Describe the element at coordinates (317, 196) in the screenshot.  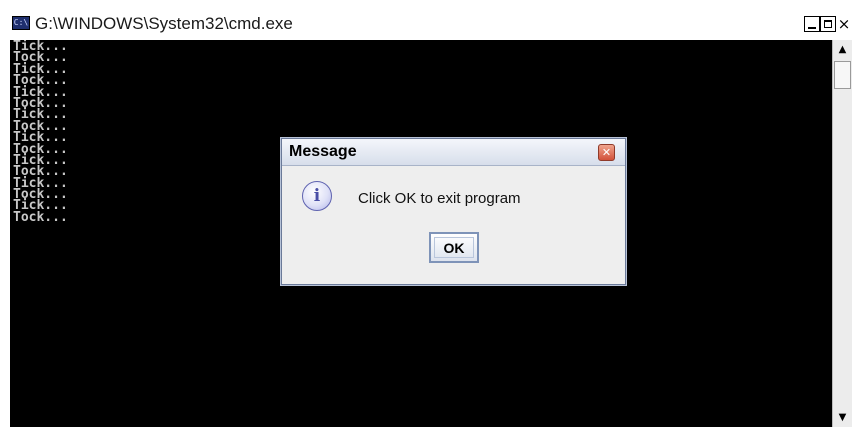
I see `info-icon: i` at that location.